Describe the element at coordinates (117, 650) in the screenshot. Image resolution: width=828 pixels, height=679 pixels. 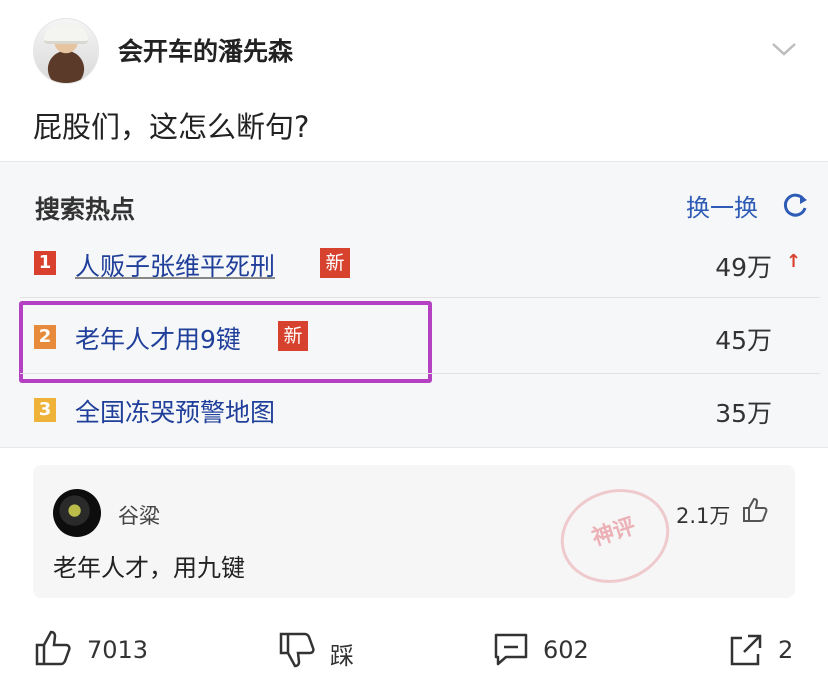
I see `like-count: 7013` at that location.